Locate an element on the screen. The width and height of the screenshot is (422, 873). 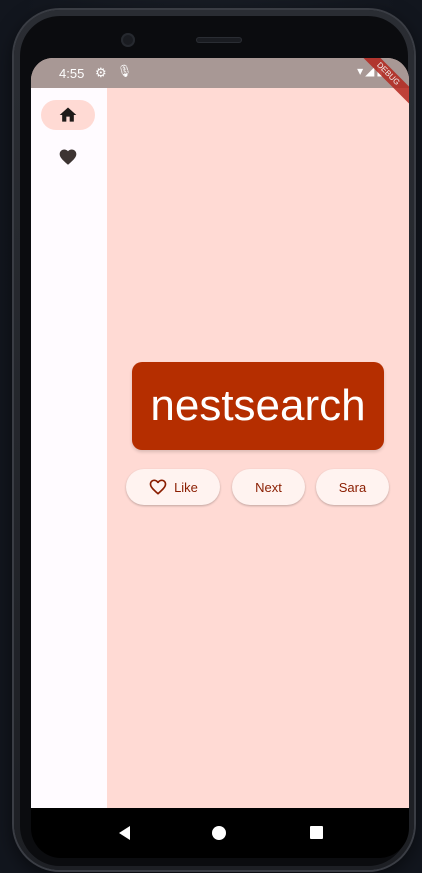
name-button-label: Sara is located at coordinates (352, 487).